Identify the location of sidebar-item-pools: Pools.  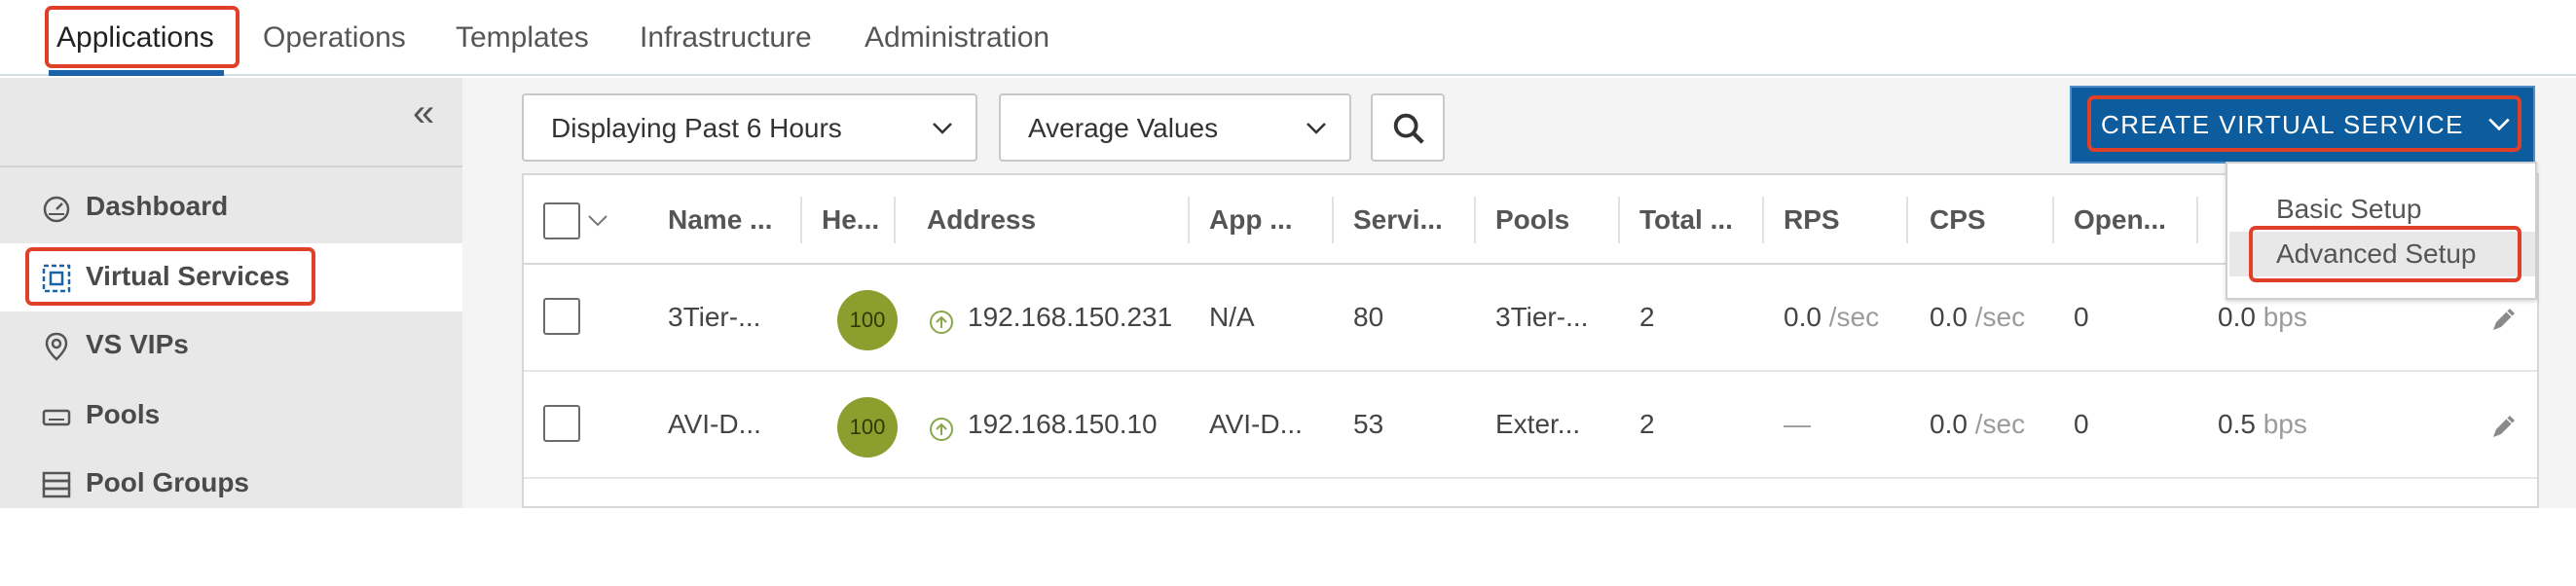
(231, 416).